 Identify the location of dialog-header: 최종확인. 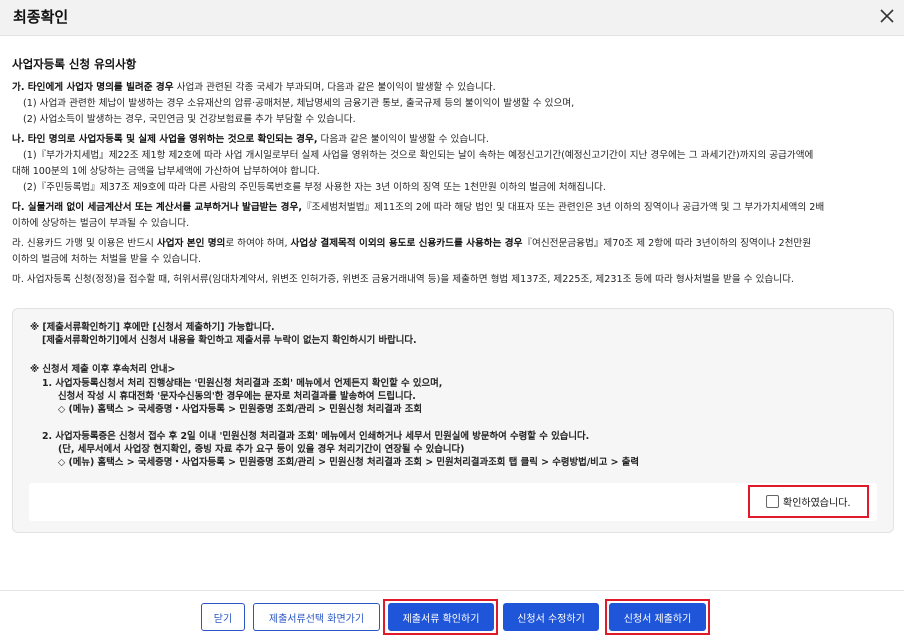
(452, 18).